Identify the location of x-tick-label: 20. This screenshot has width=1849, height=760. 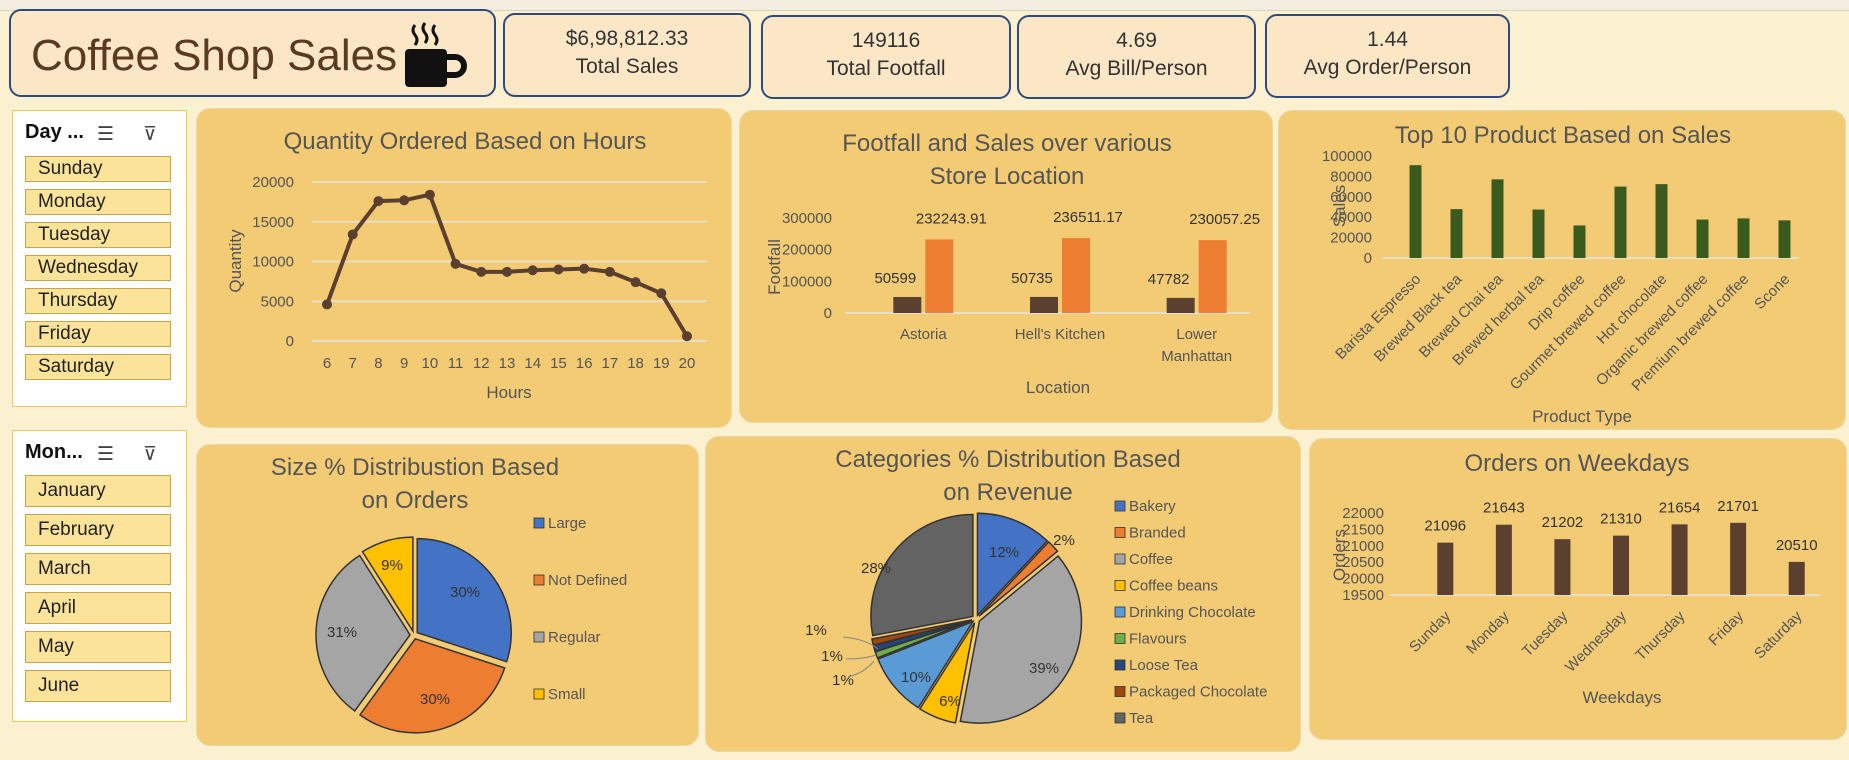
(687, 363).